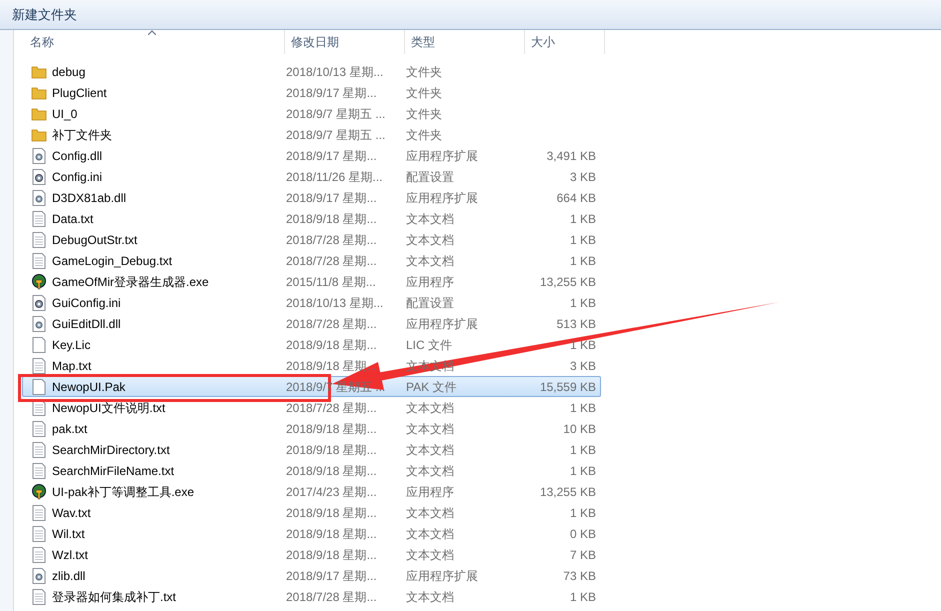  I want to click on file-name: SearchMirFileName.txt, so click(113, 471).